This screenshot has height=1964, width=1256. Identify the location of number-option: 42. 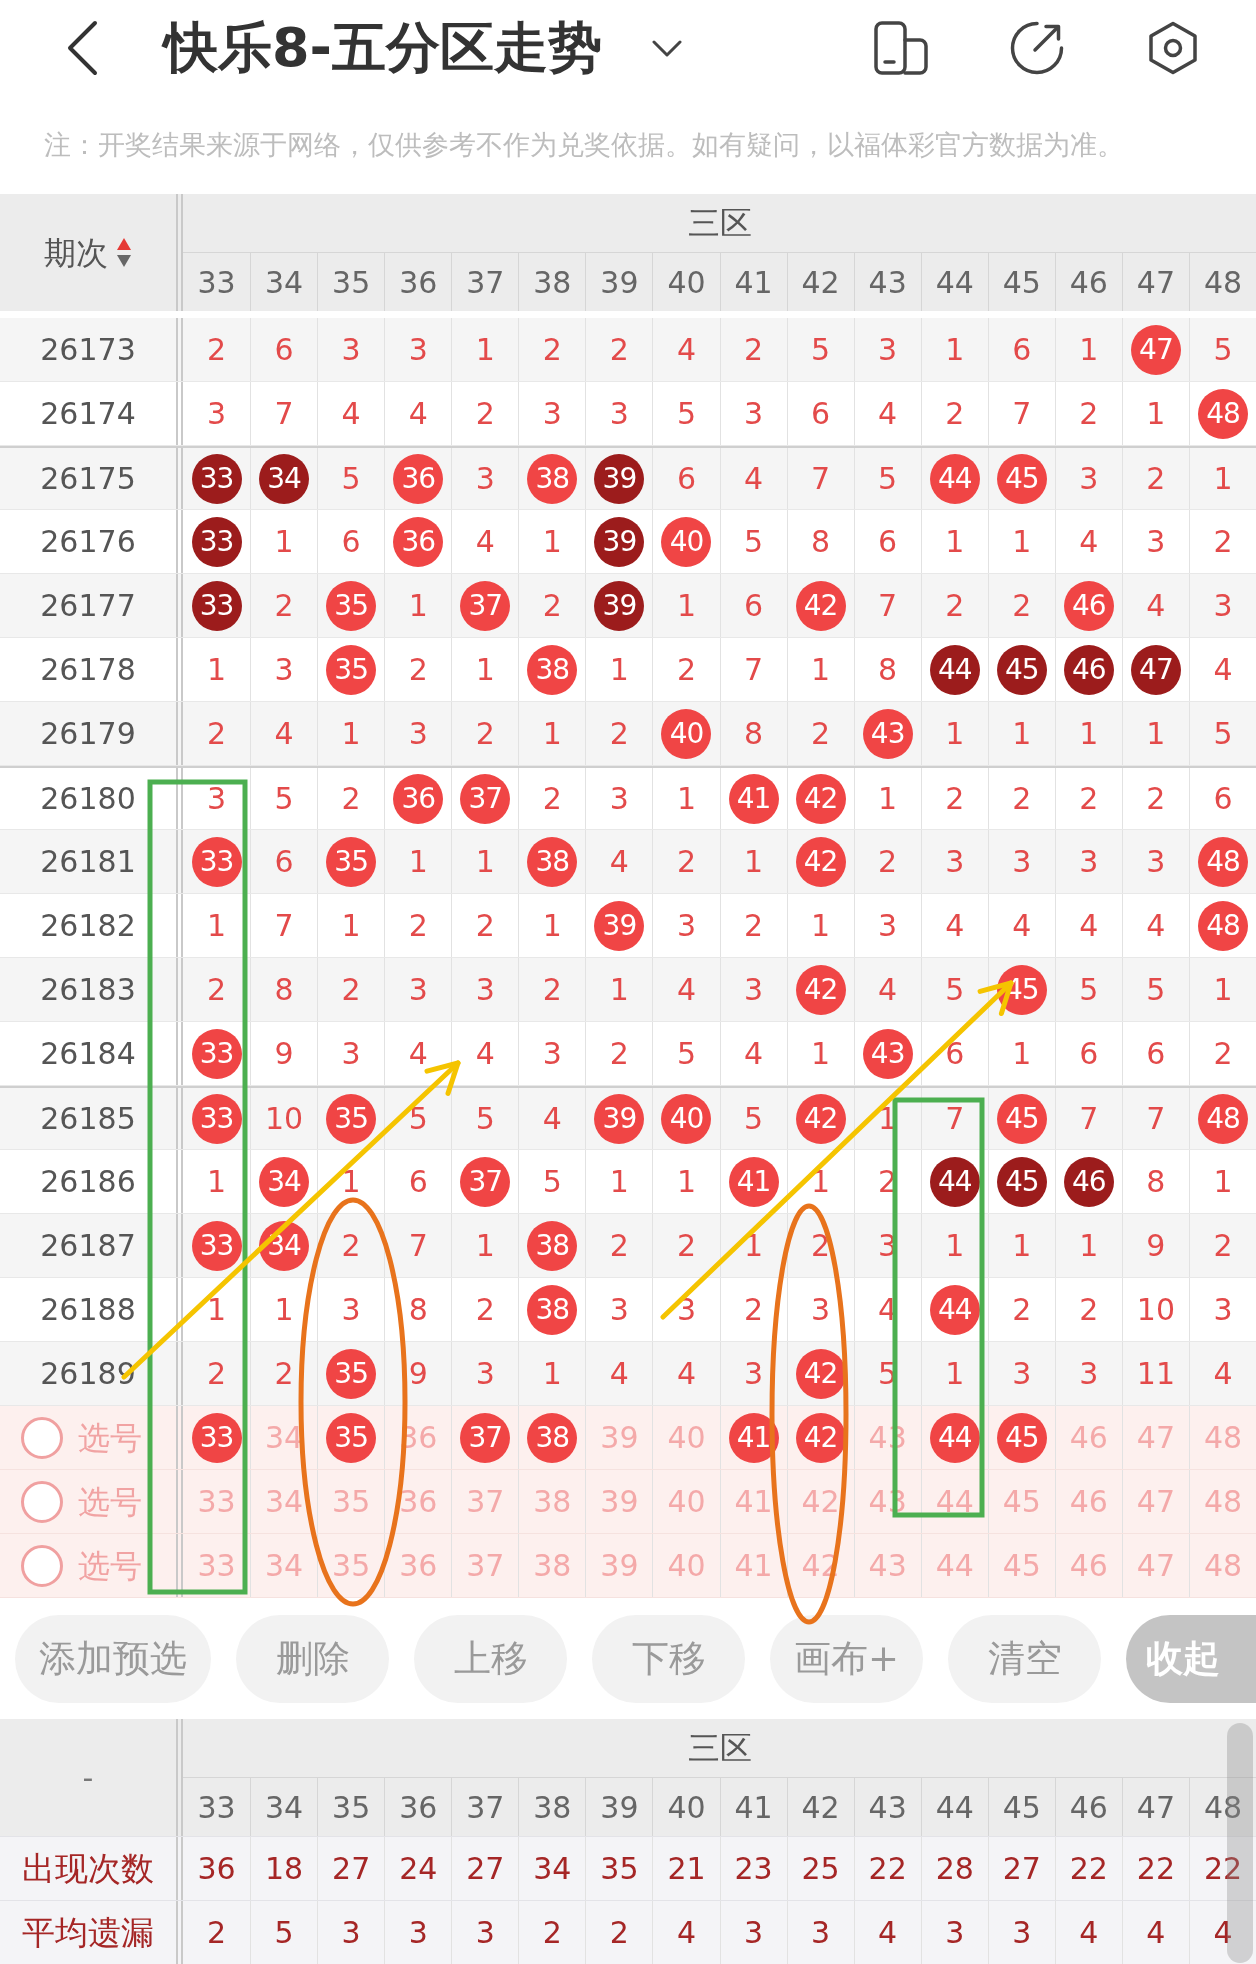
(820, 1501).